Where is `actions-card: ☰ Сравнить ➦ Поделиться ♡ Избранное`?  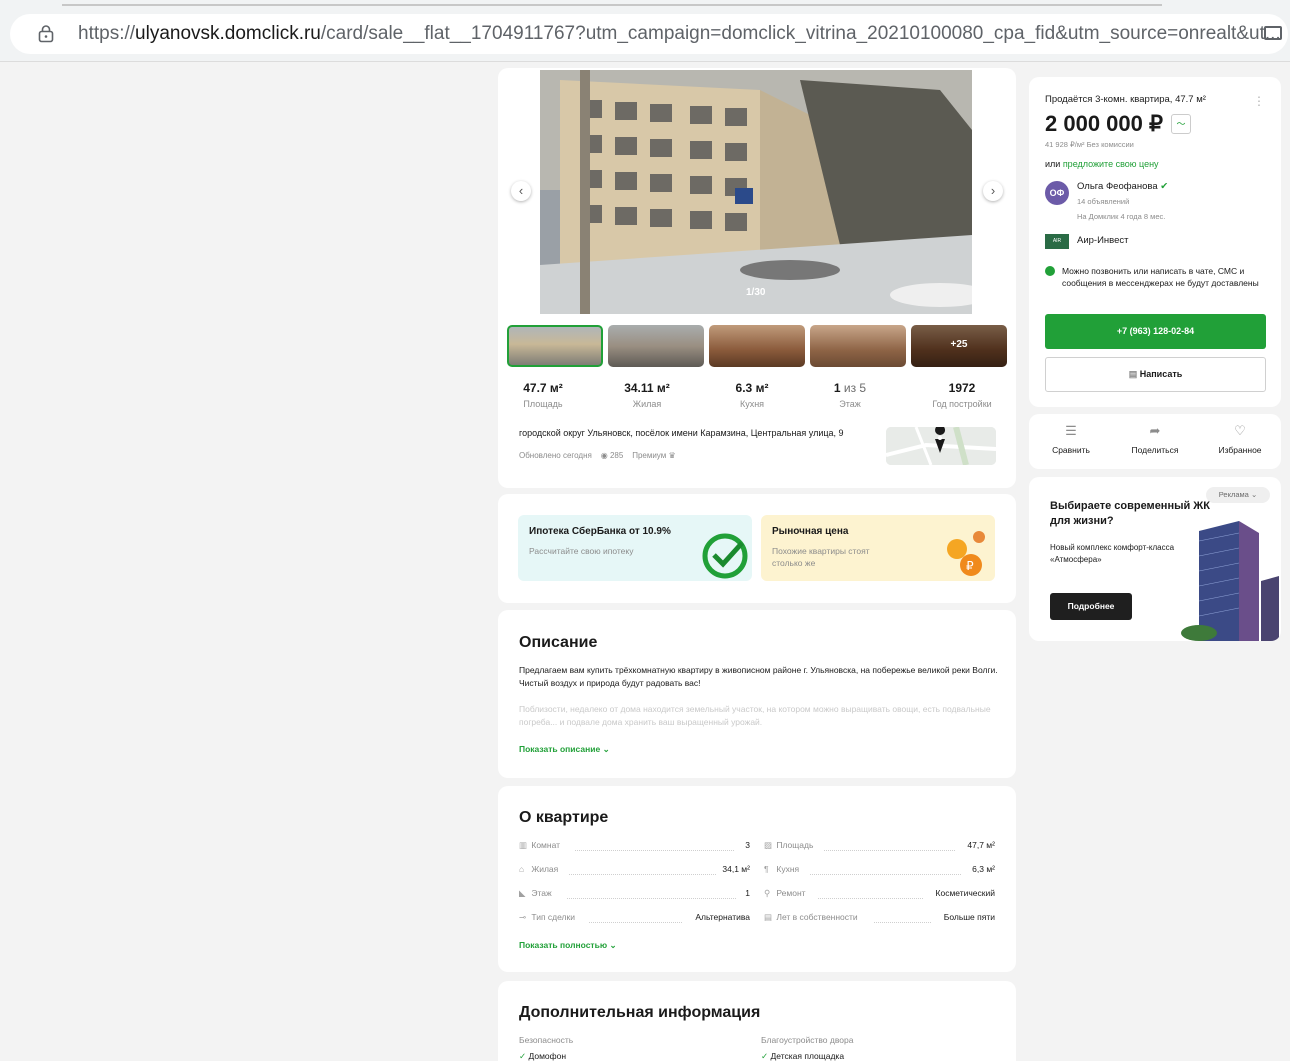
actions-card: ☰ Сравнить ➦ Поделиться ♡ Избранное is located at coordinates (1155, 441).